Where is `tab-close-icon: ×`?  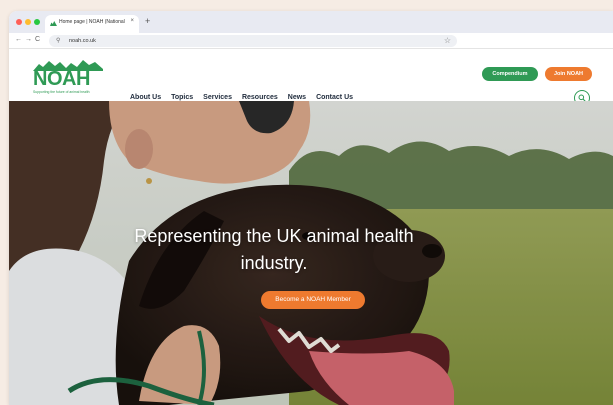
tab-close-icon: × is located at coordinates (132, 21).